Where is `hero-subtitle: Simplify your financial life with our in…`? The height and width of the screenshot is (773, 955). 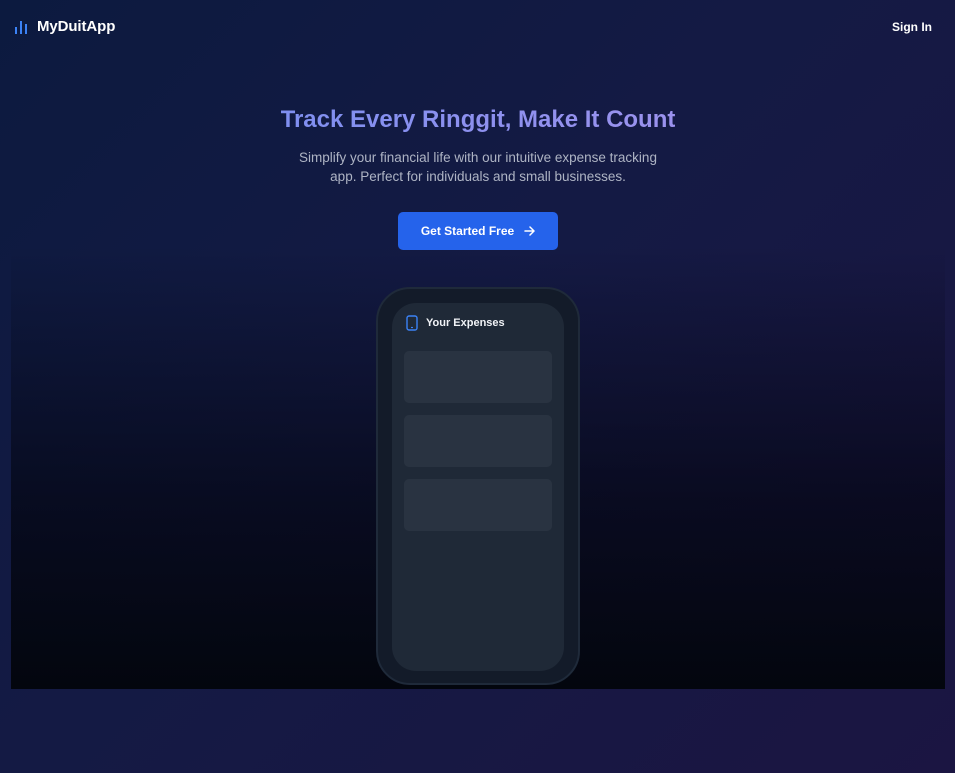
hero-subtitle: Simplify your financial life with our in… is located at coordinates (478, 167).